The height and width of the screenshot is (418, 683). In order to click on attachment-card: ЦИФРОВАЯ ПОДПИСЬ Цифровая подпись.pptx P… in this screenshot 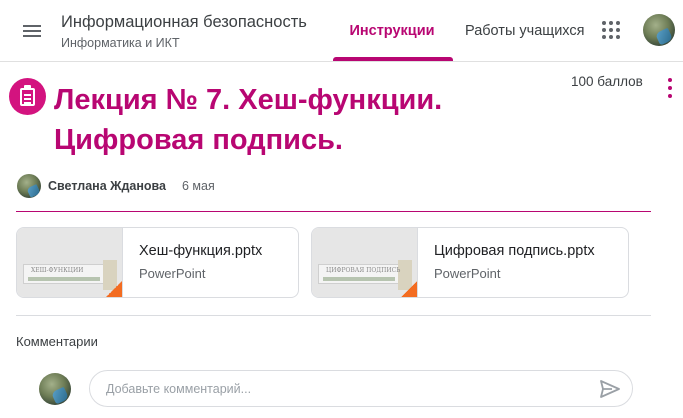, I will do `click(470, 262)`.